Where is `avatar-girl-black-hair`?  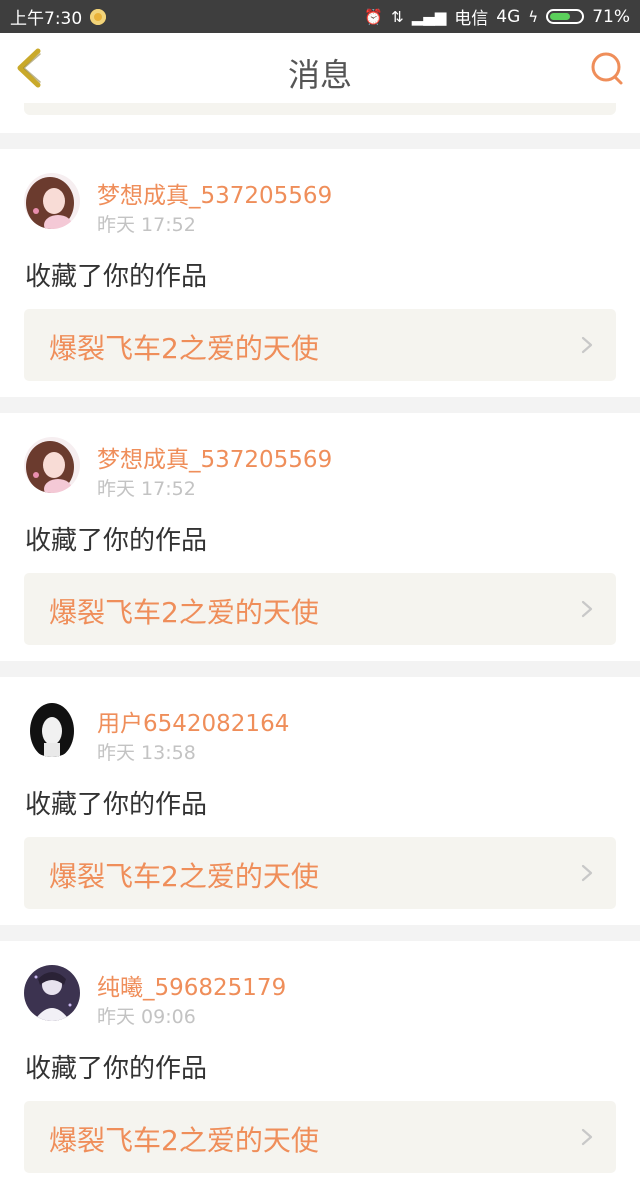
avatar-girl-black-hair is located at coordinates (52, 729).